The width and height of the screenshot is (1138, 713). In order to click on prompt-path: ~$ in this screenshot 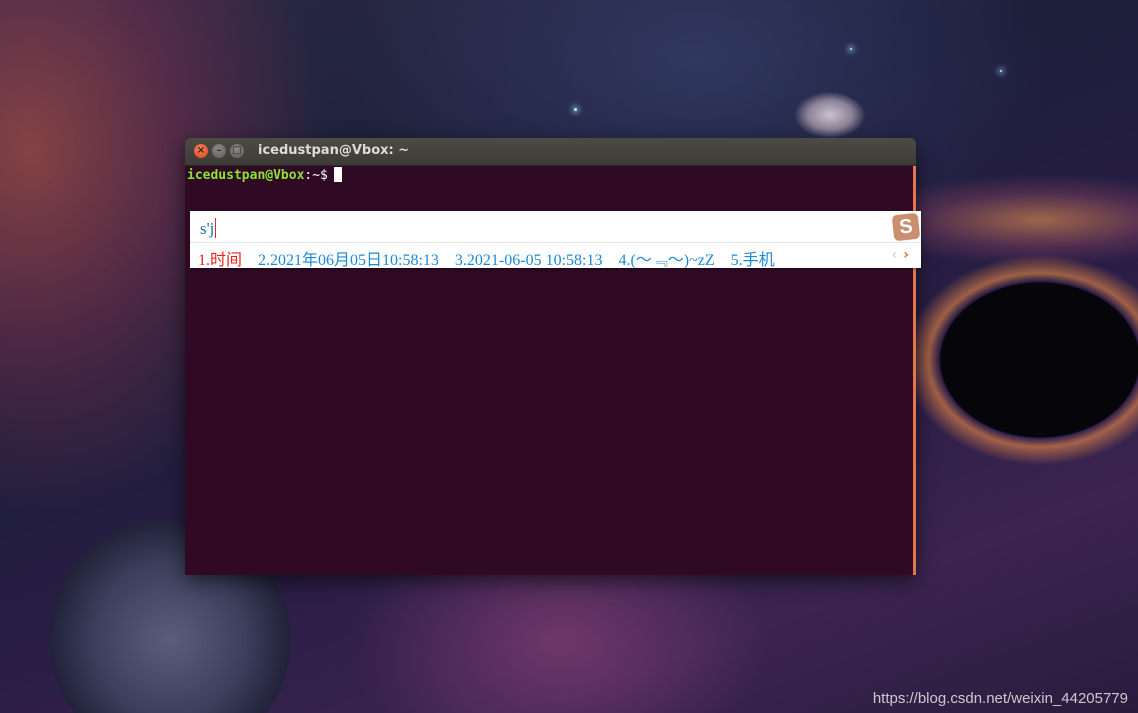, I will do `click(320, 175)`.